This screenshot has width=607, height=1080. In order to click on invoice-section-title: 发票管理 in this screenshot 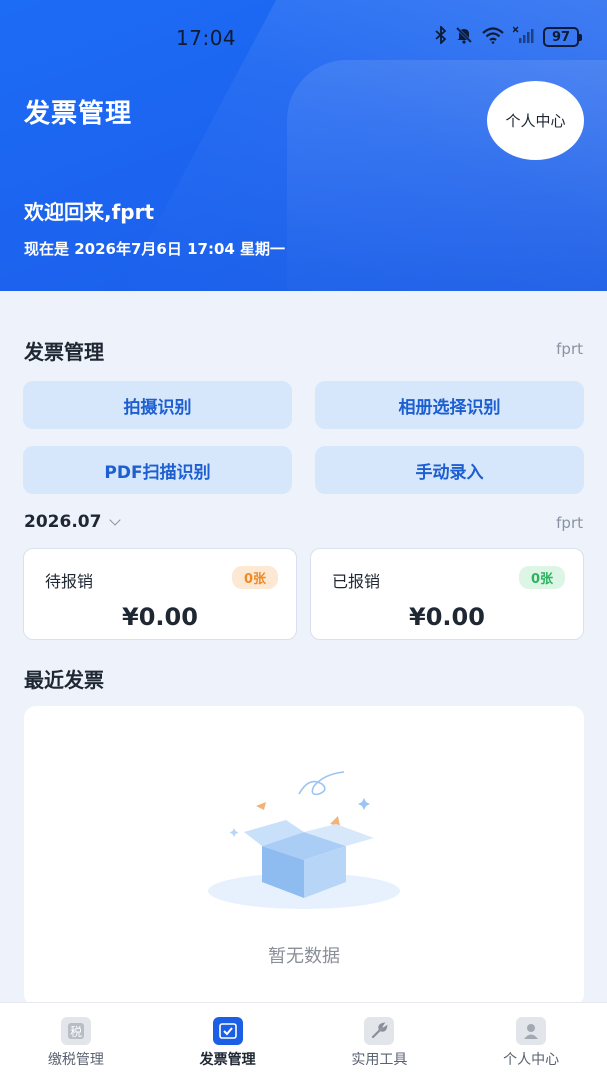, I will do `click(64, 352)`.